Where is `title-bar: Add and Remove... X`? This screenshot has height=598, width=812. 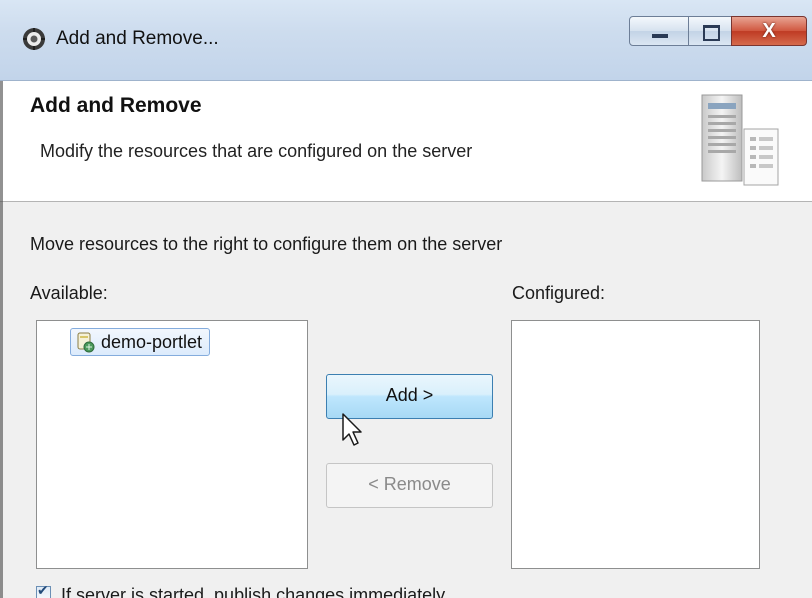 title-bar: Add and Remove... X is located at coordinates (406, 40).